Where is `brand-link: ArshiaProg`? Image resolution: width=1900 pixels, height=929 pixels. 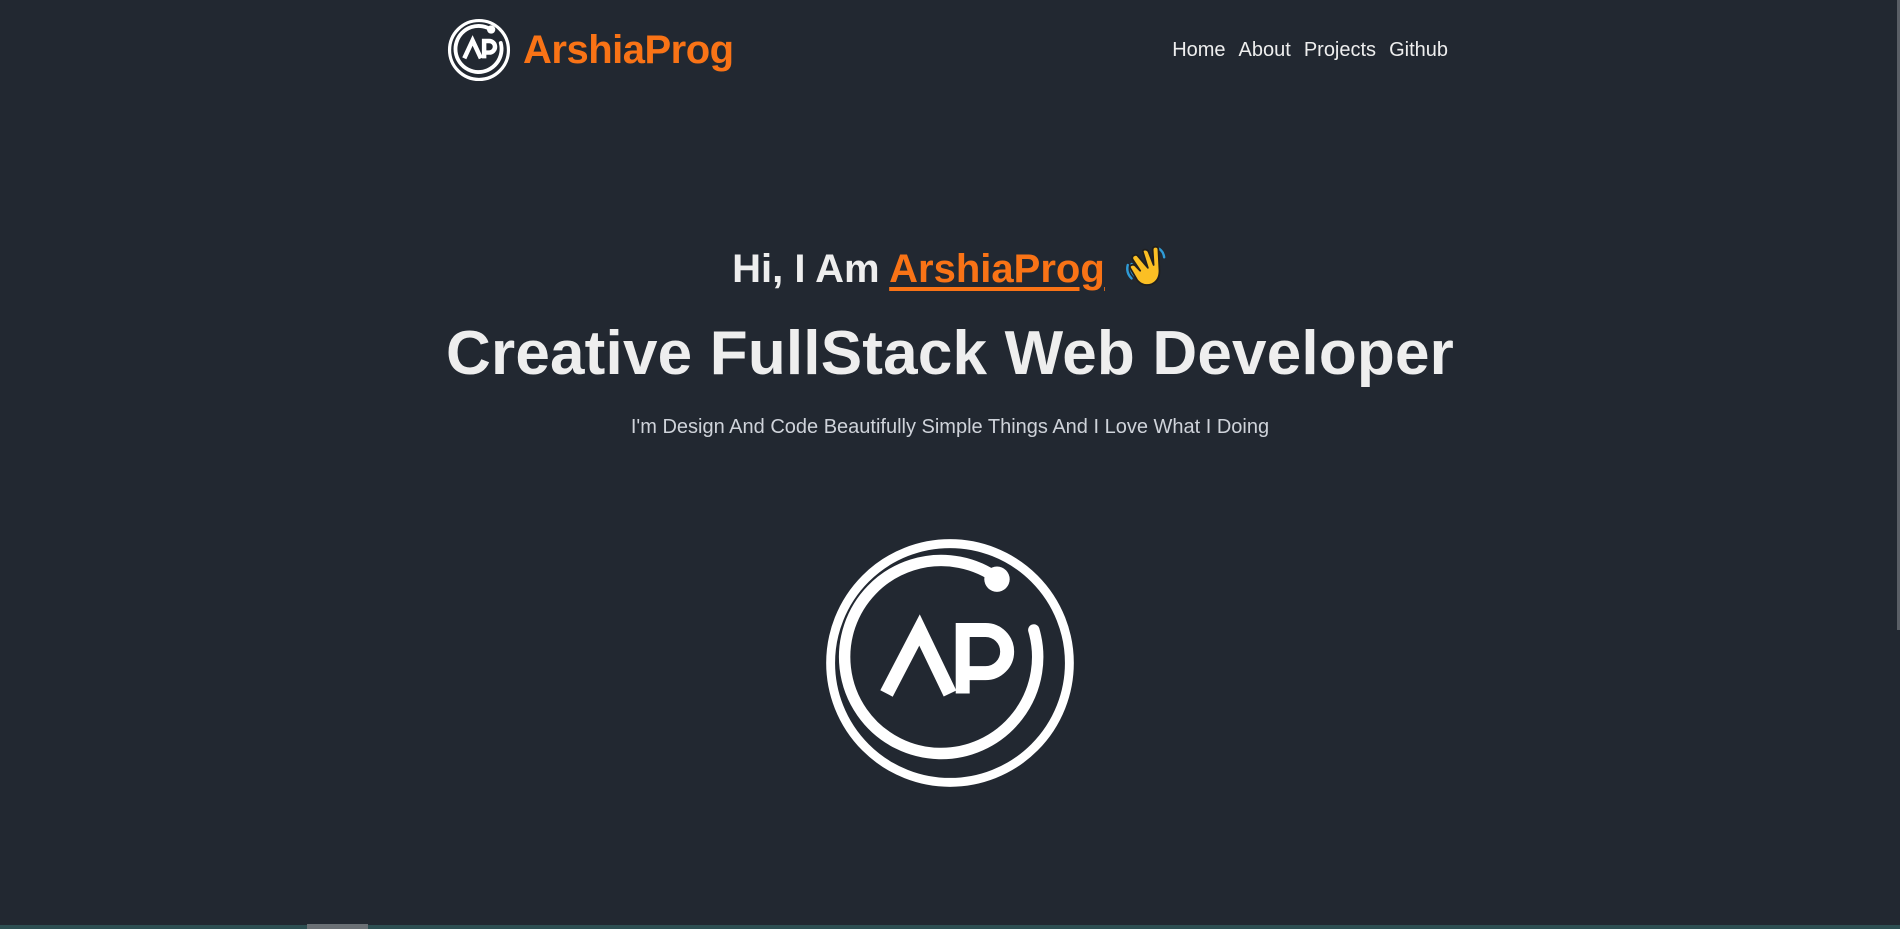 brand-link: ArshiaProg is located at coordinates (590, 50).